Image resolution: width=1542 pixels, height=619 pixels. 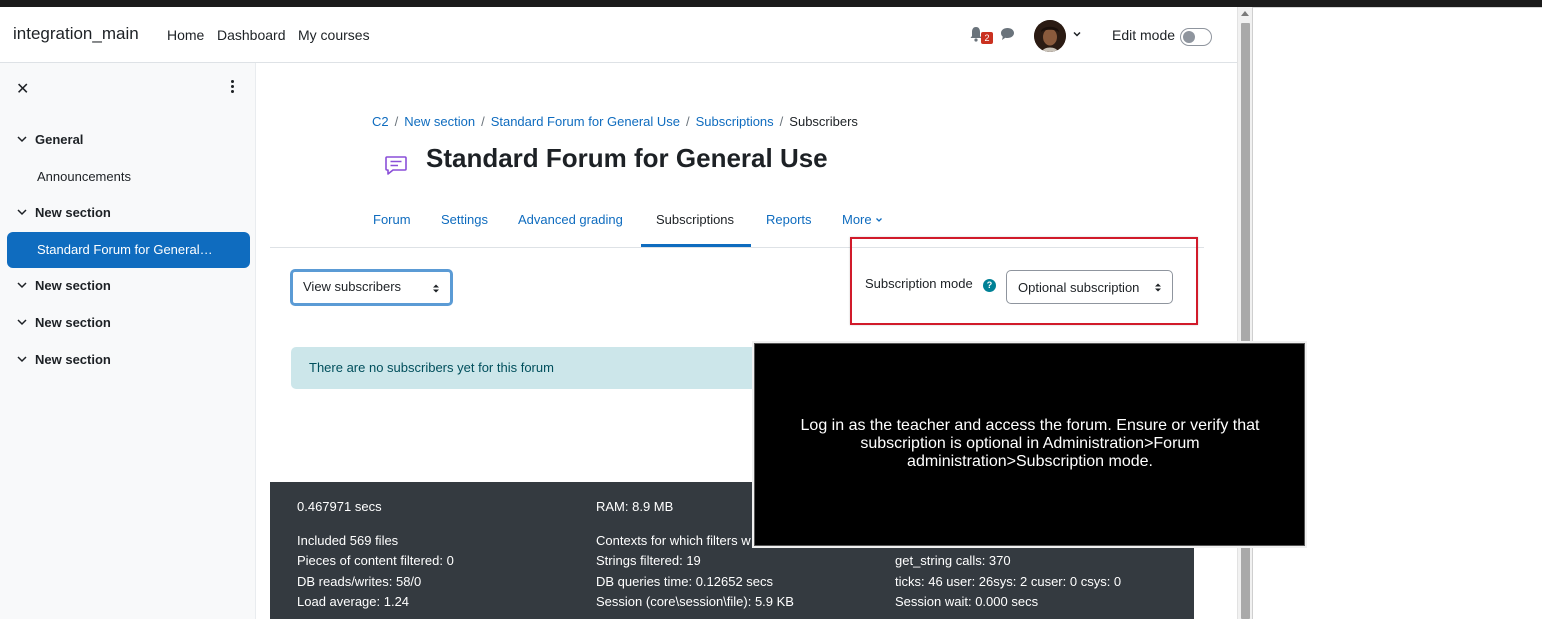 I want to click on perf-session-size: Session (core\session\file): 5.9 KB, so click(x=695, y=601).